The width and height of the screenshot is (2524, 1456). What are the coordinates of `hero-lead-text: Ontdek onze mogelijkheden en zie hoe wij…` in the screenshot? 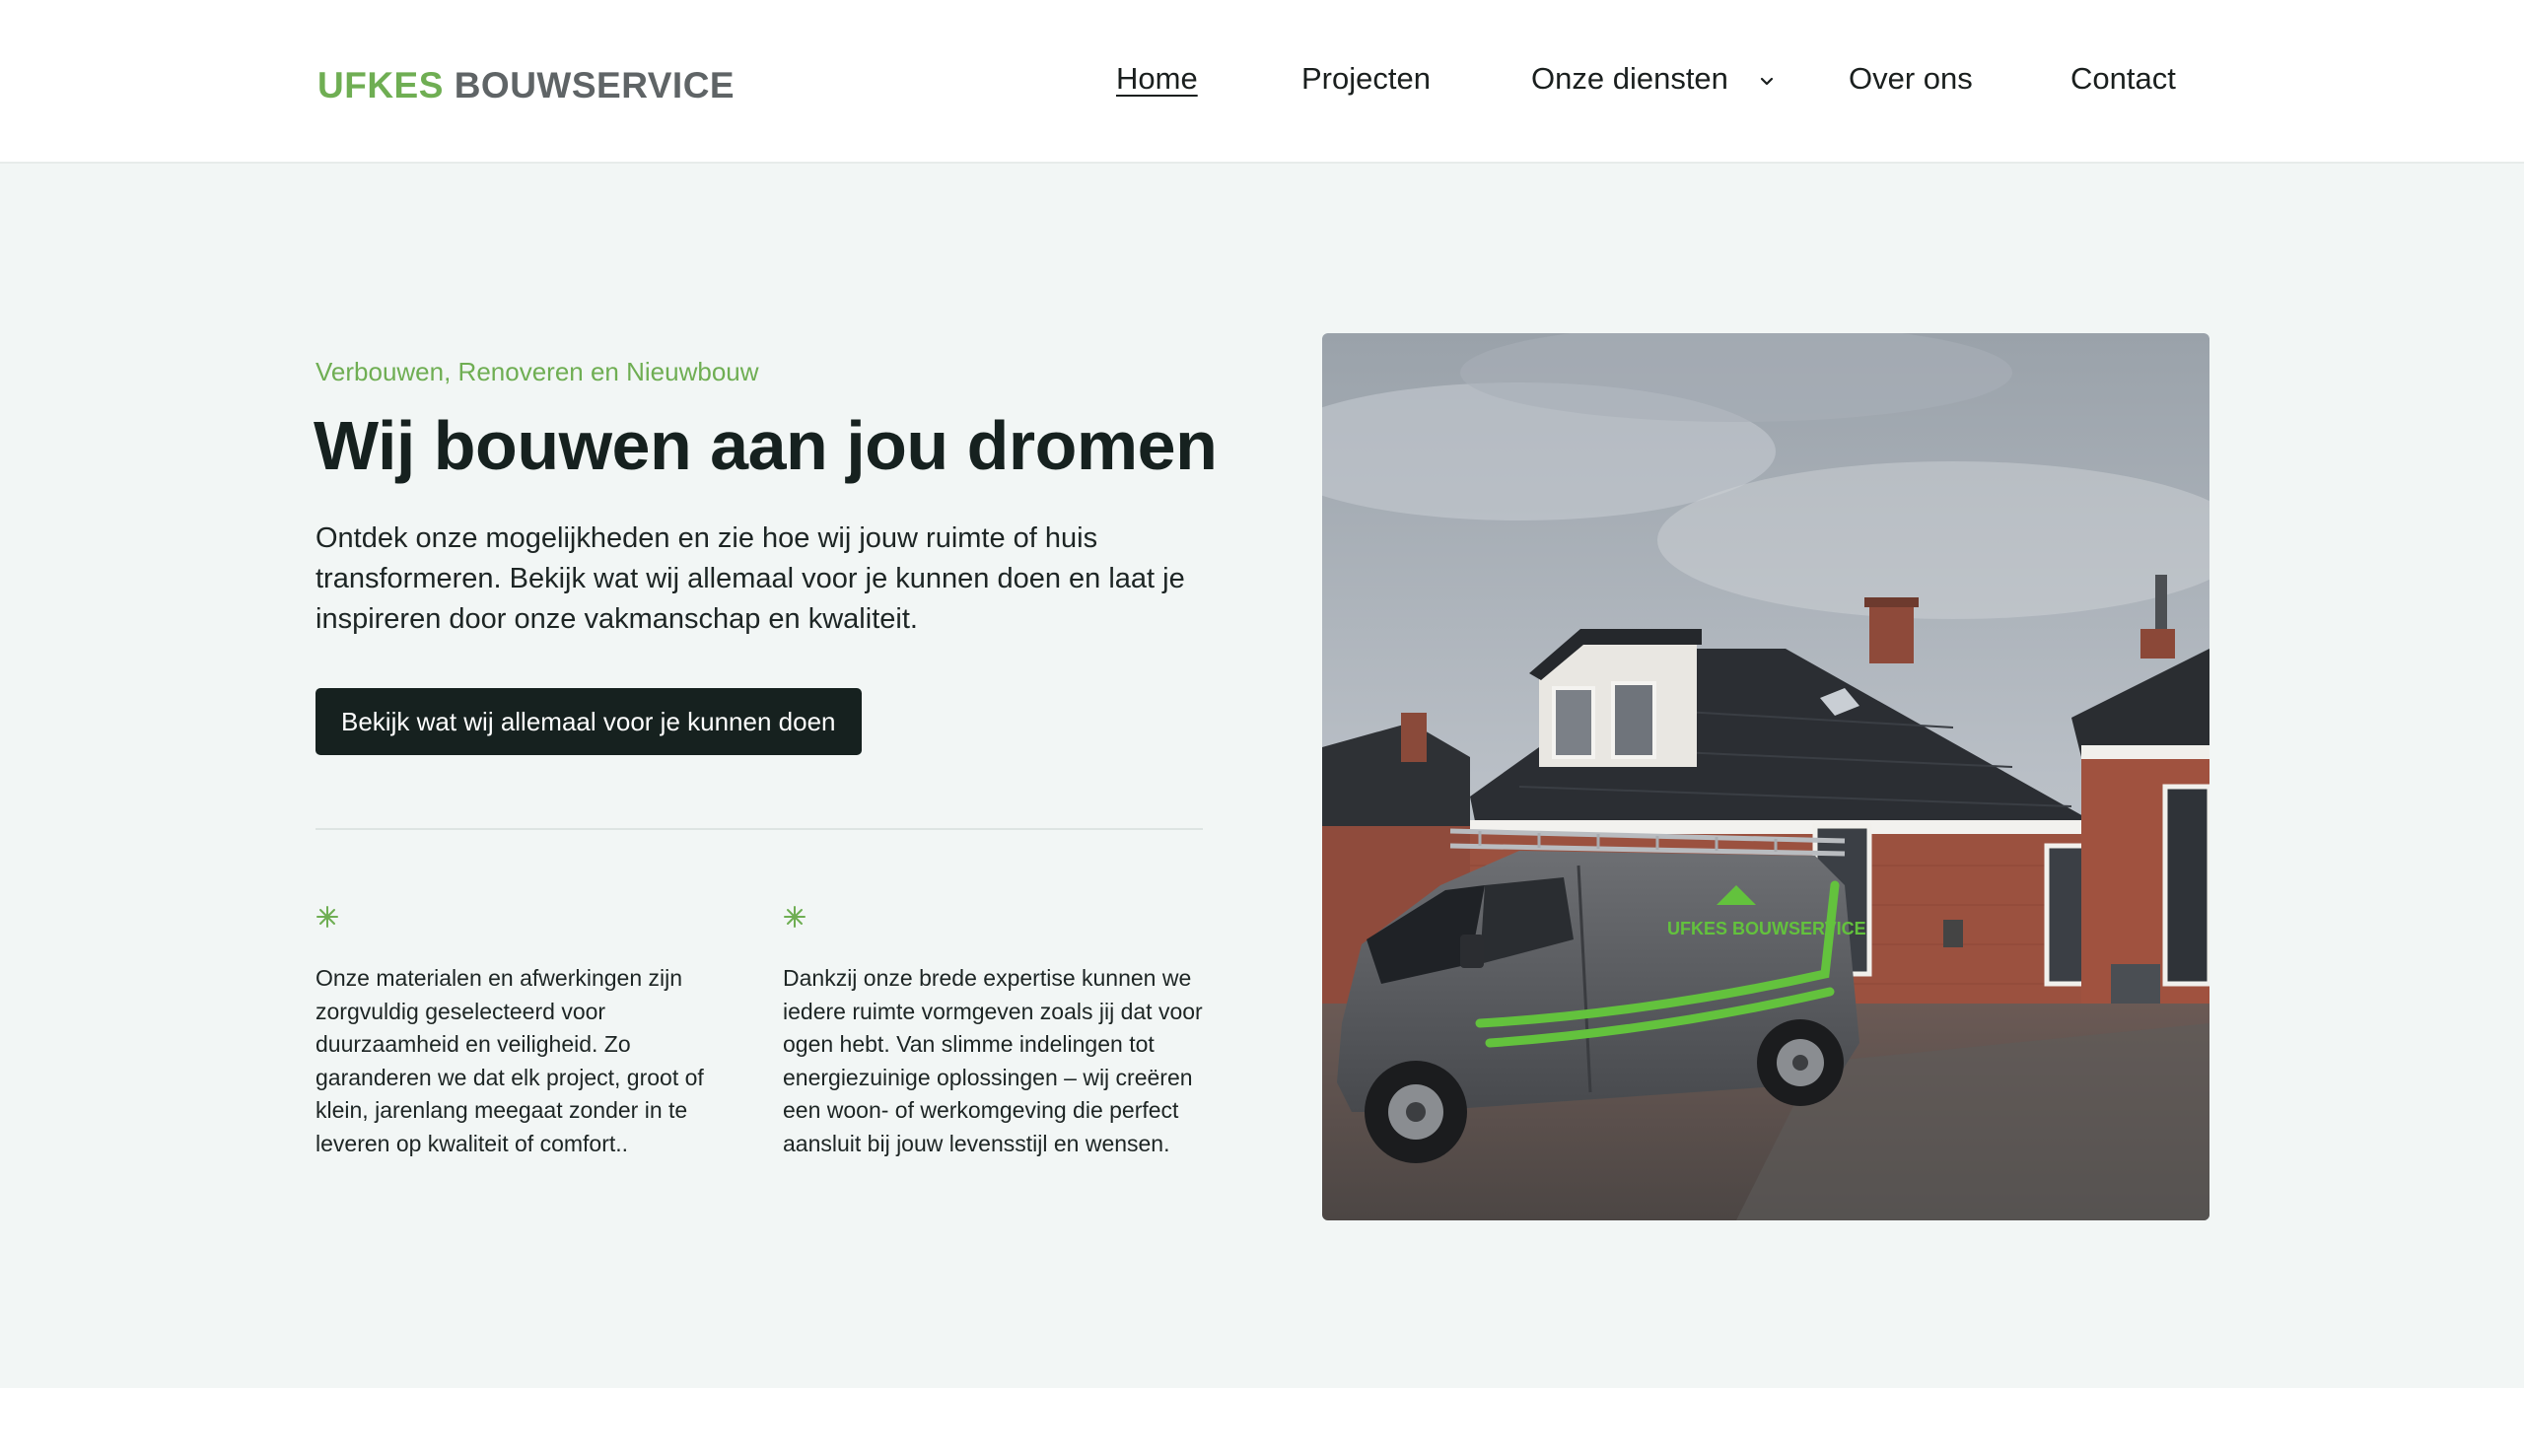 It's located at (751, 578).